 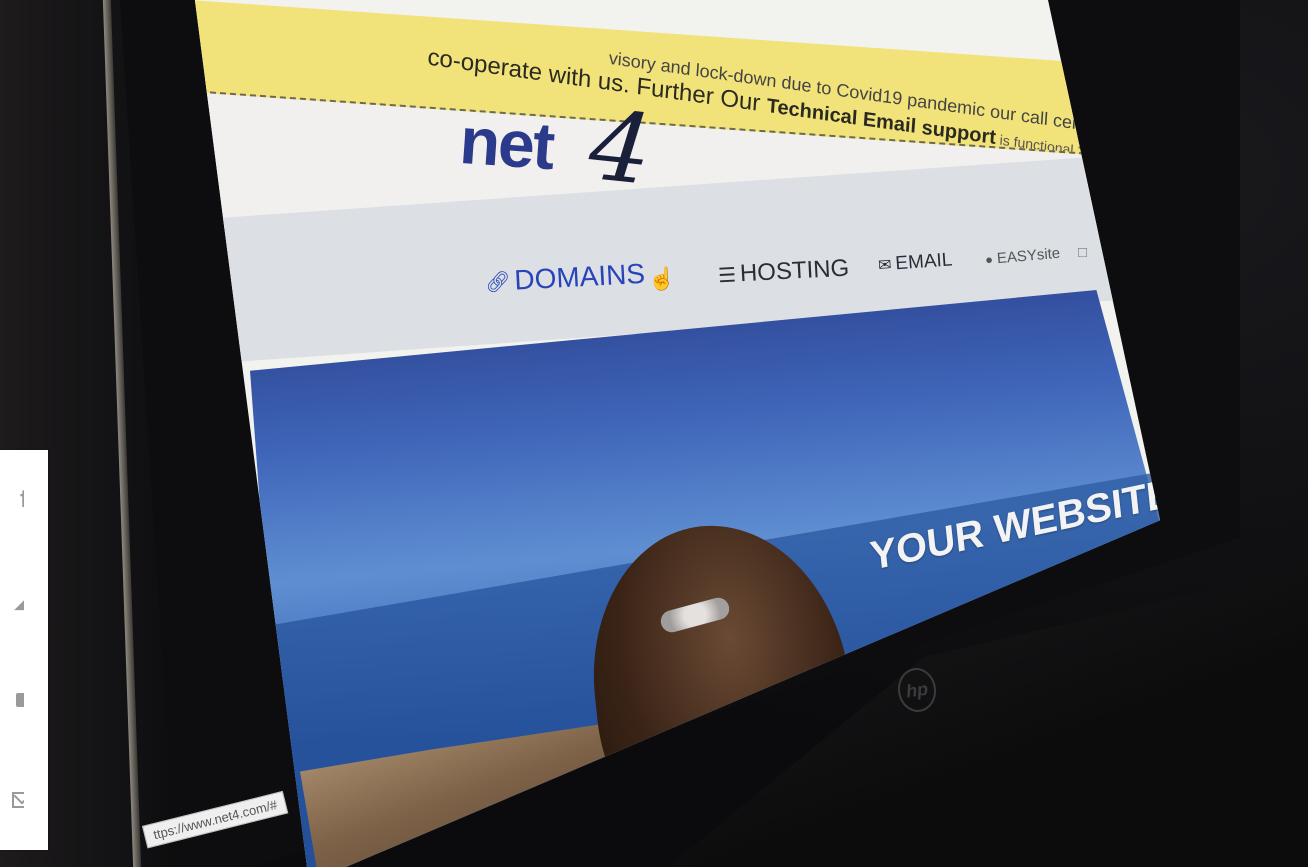 I want to click on nav-domains-label: DOMAINS, so click(x=579, y=276).